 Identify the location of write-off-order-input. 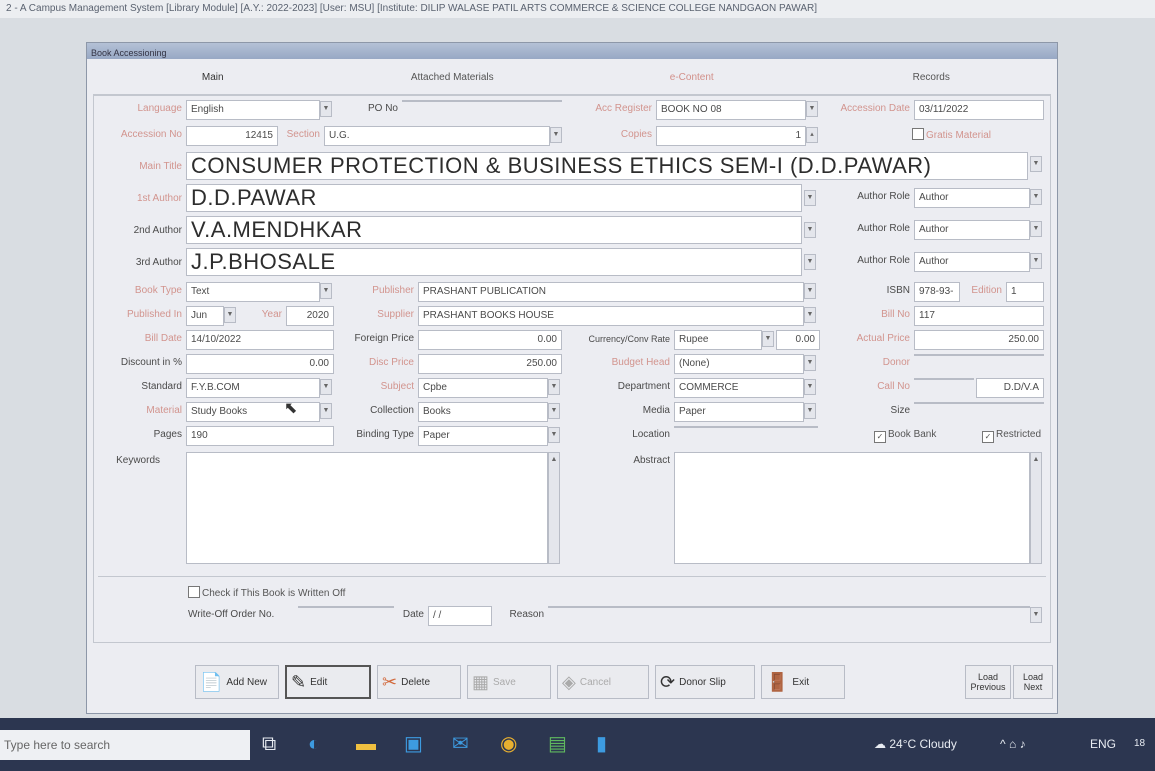
(346, 607).